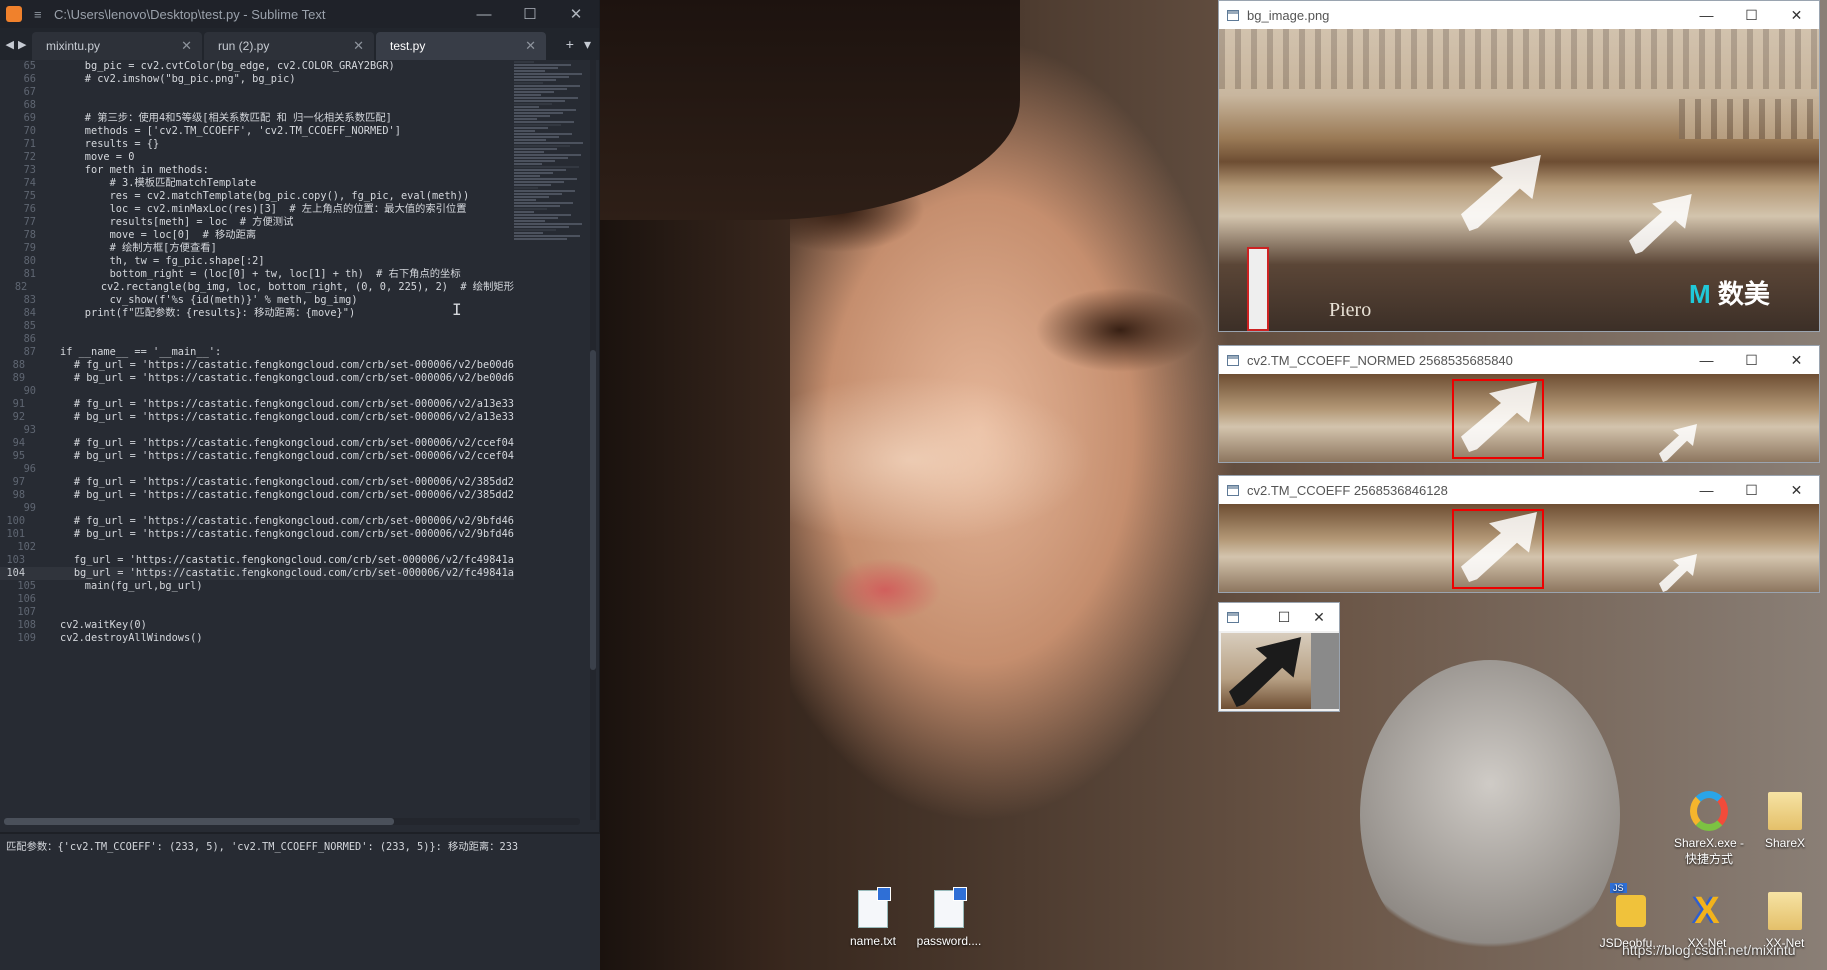 This screenshot has height=970, width=1827. I want to click on line-text: results = {}, so click(110, 144).